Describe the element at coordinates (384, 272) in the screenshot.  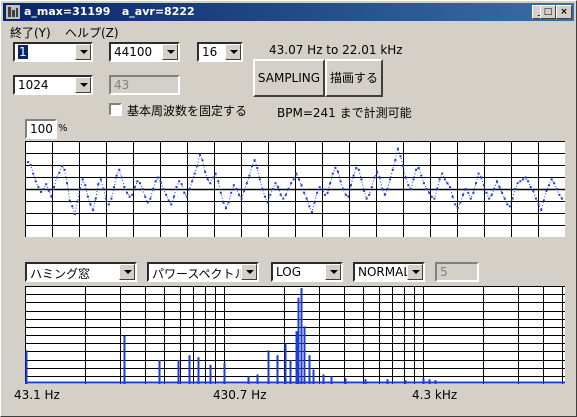
I see `mode-value: NORMAL` at that location.